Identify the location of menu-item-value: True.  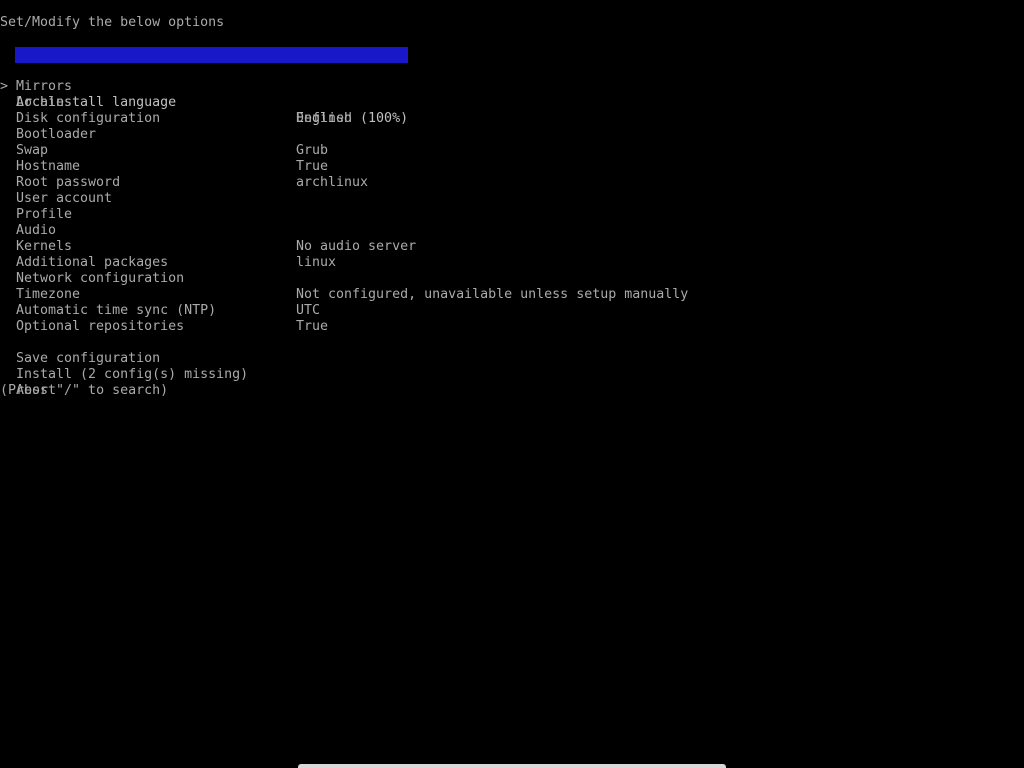
(312, 326).